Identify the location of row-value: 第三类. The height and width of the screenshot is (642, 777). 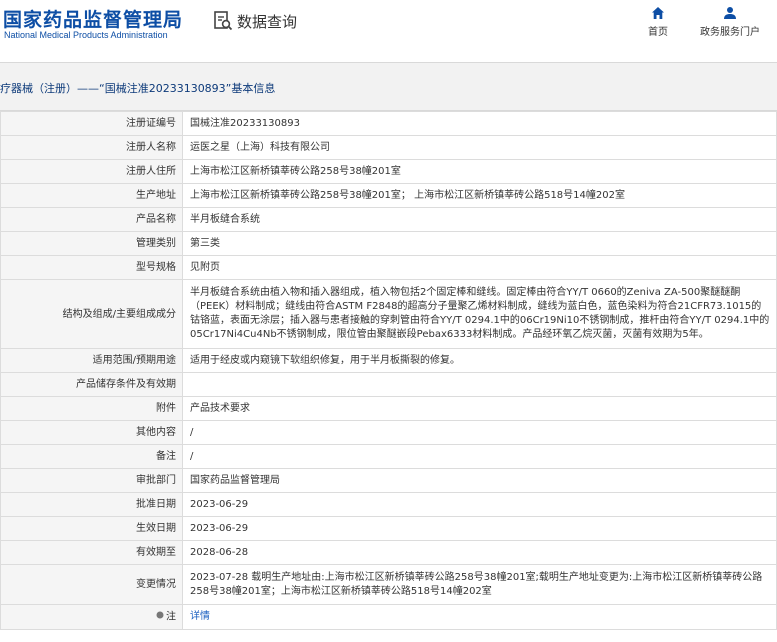
(479, 243).